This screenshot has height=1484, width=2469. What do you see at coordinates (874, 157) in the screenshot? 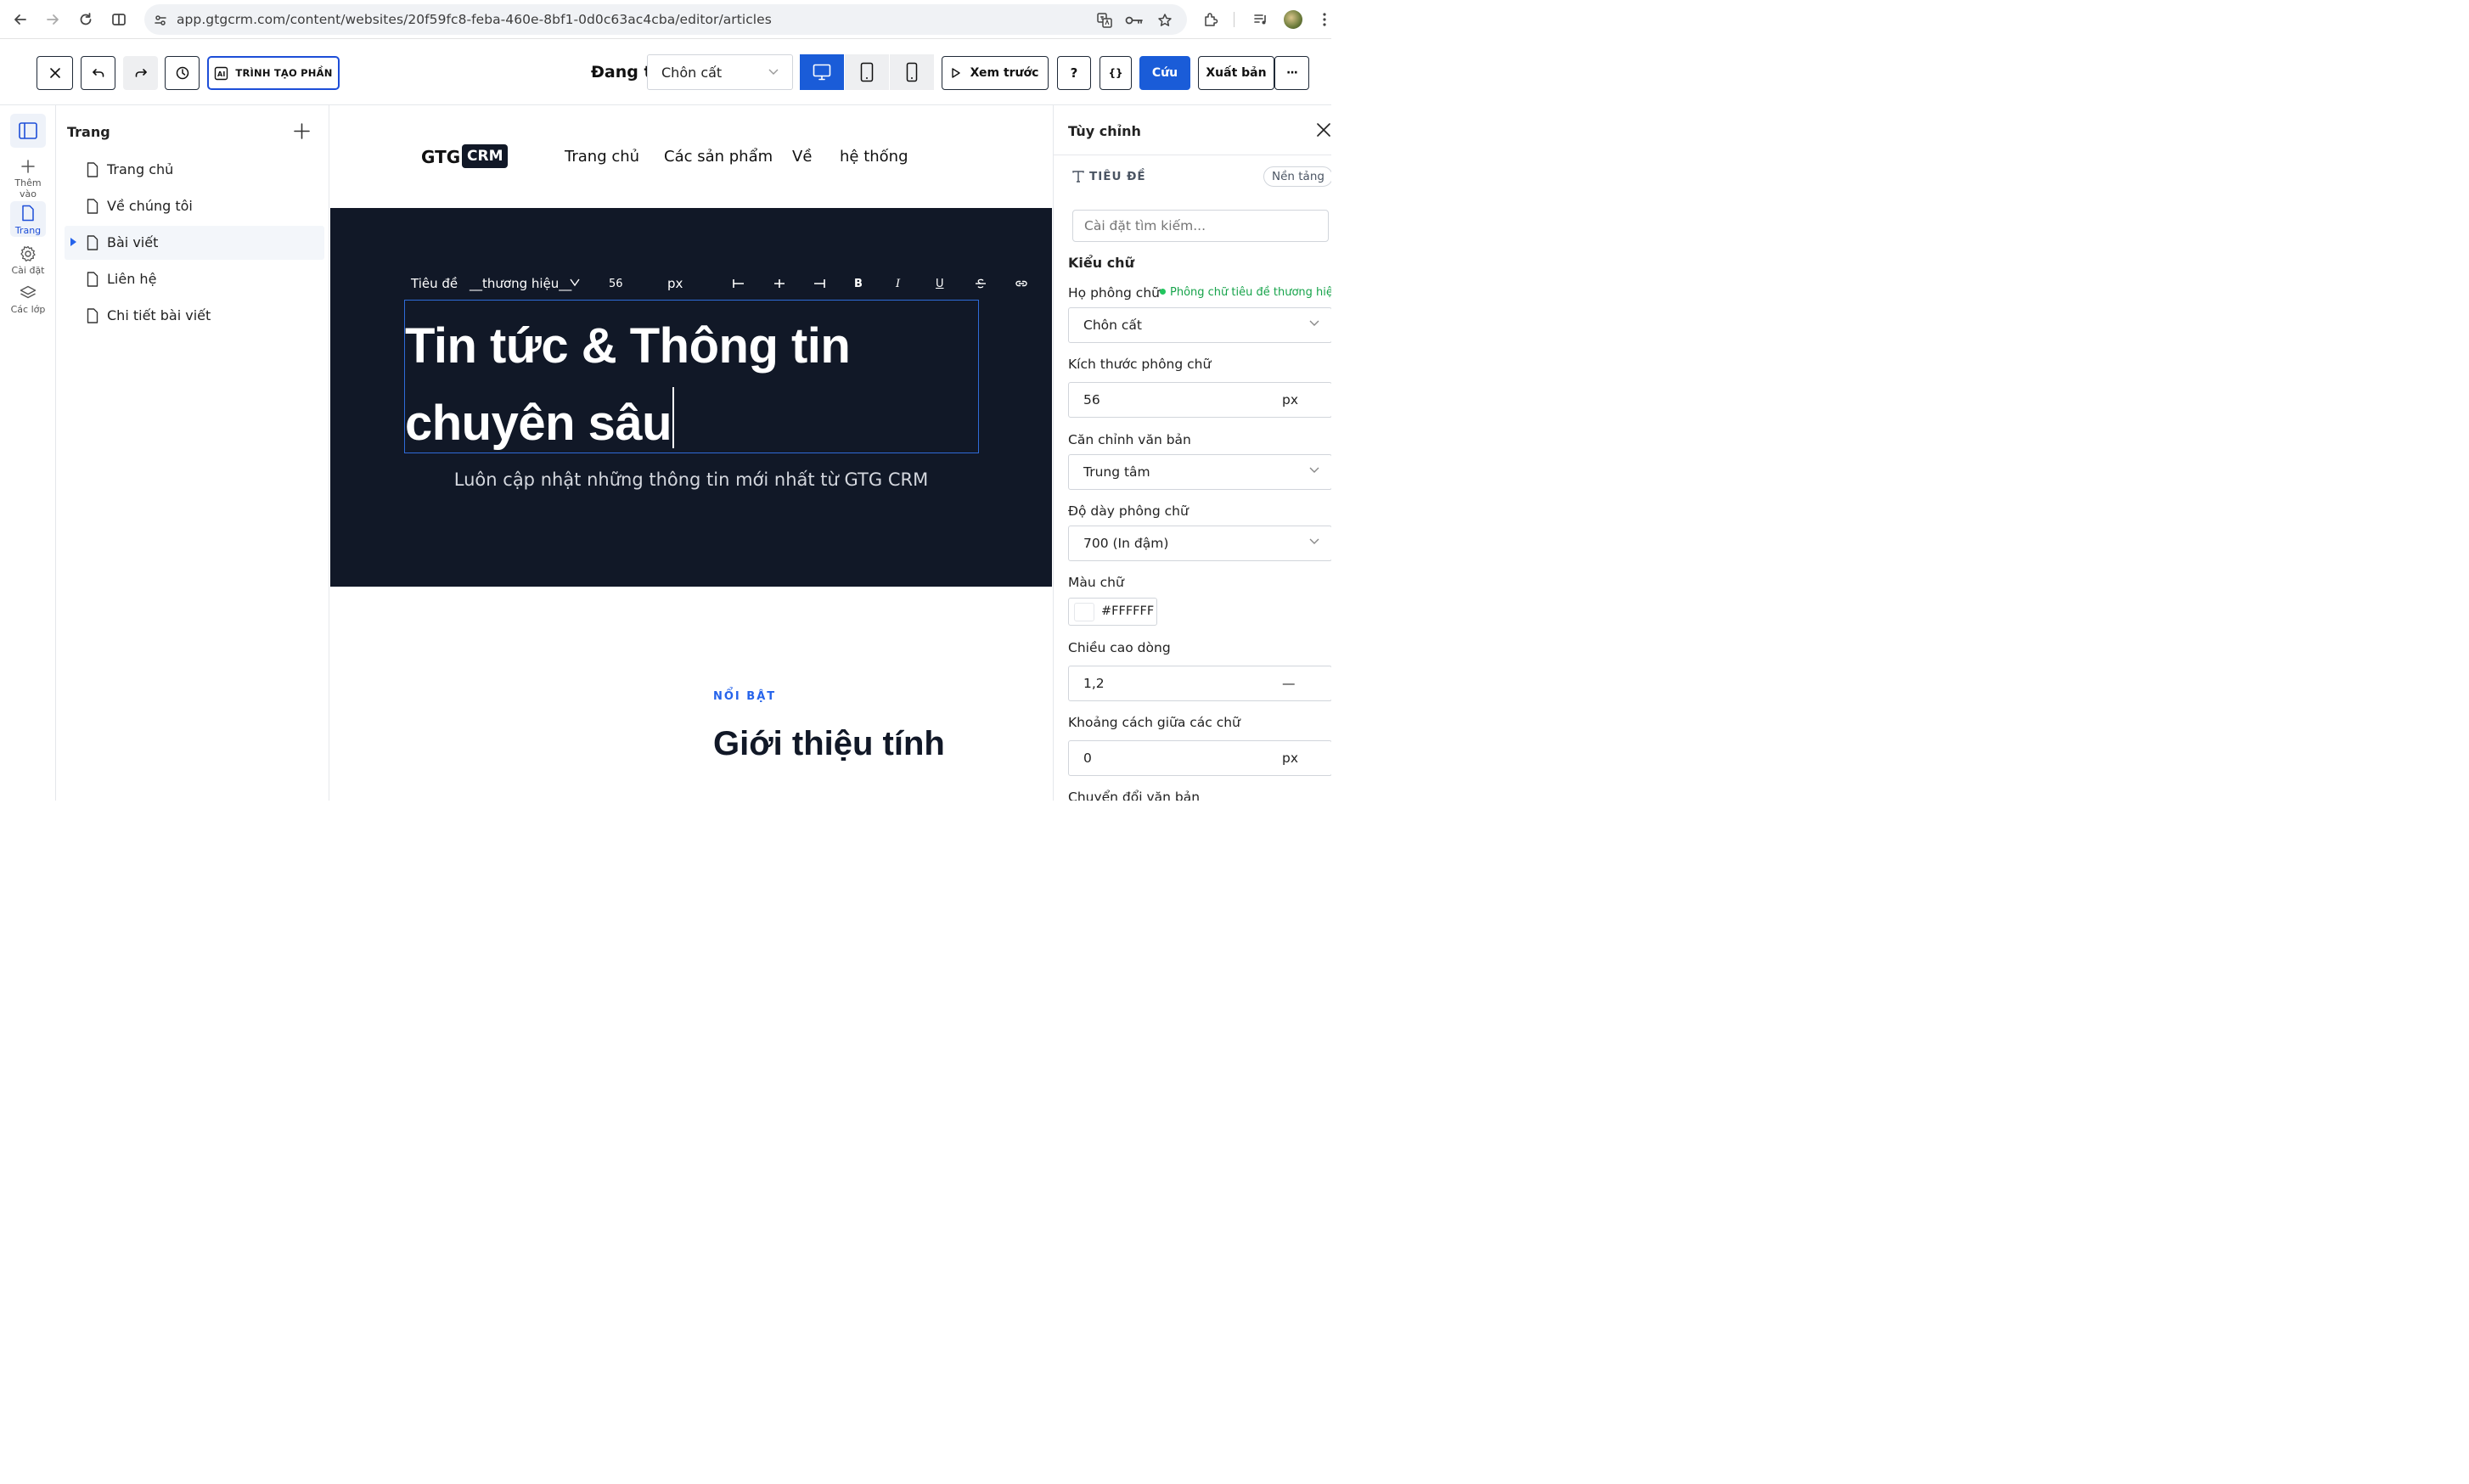
I see `site-nav-system: hệ thống` at bounding box center [874, 157].